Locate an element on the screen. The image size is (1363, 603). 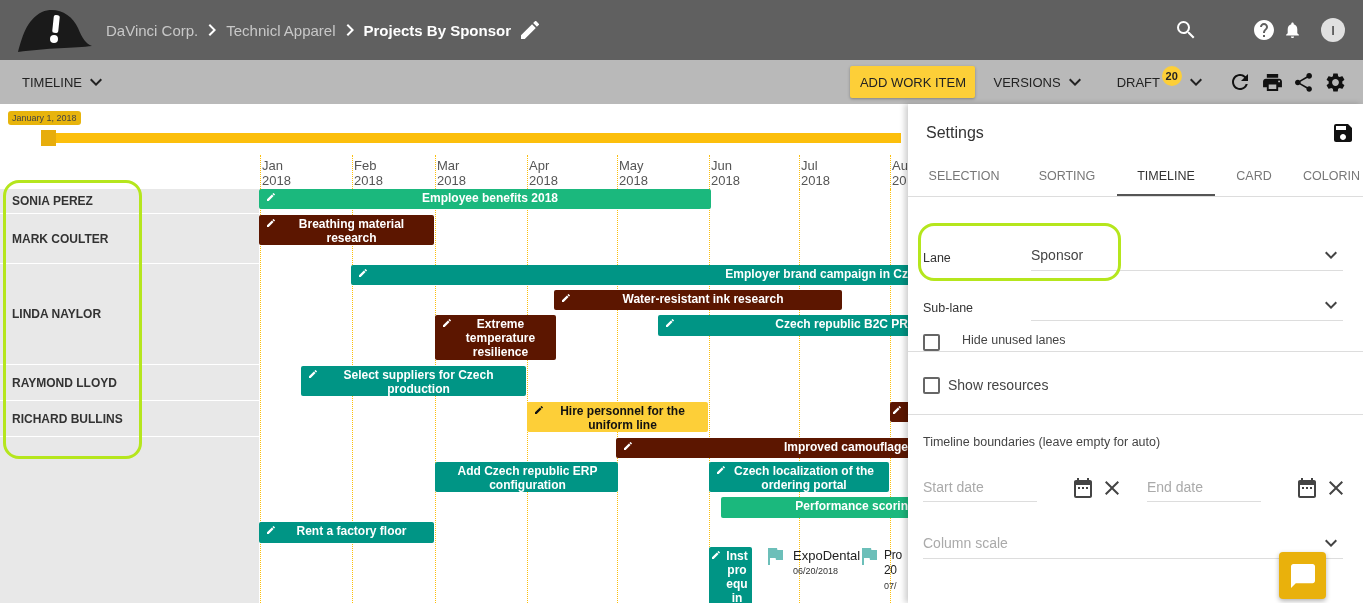
bell-icon is located at coordinates (1292, 30).